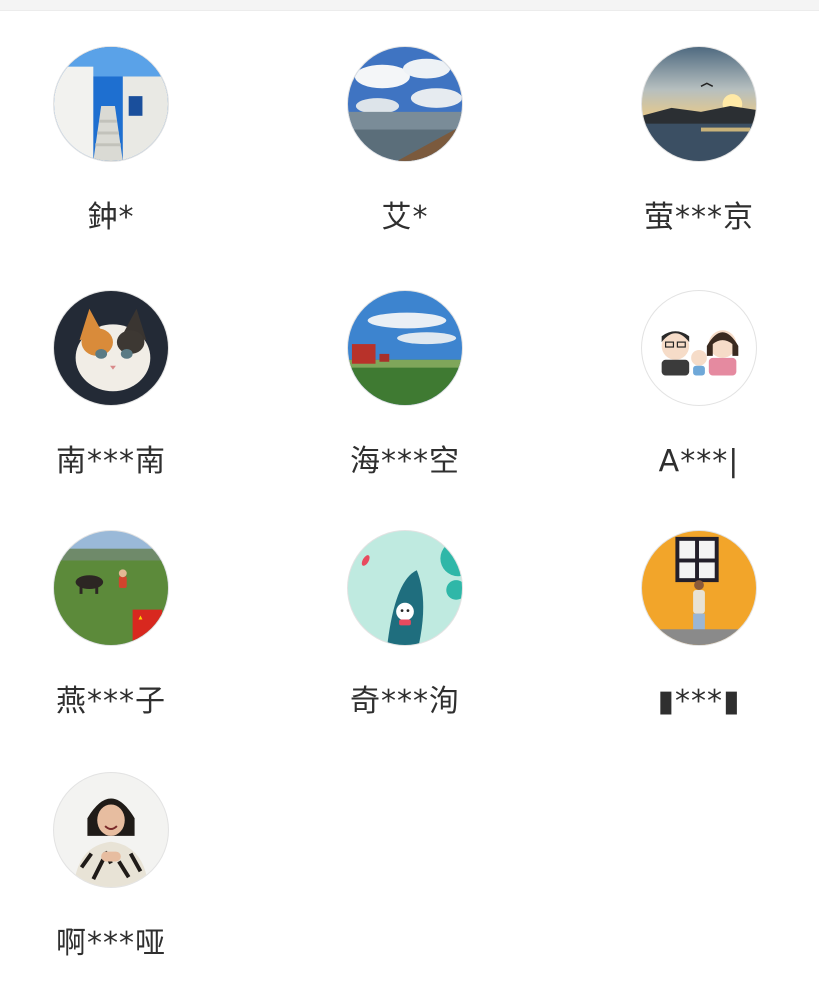  I want to click on cartoon-family-illustration, so click(699, 348).